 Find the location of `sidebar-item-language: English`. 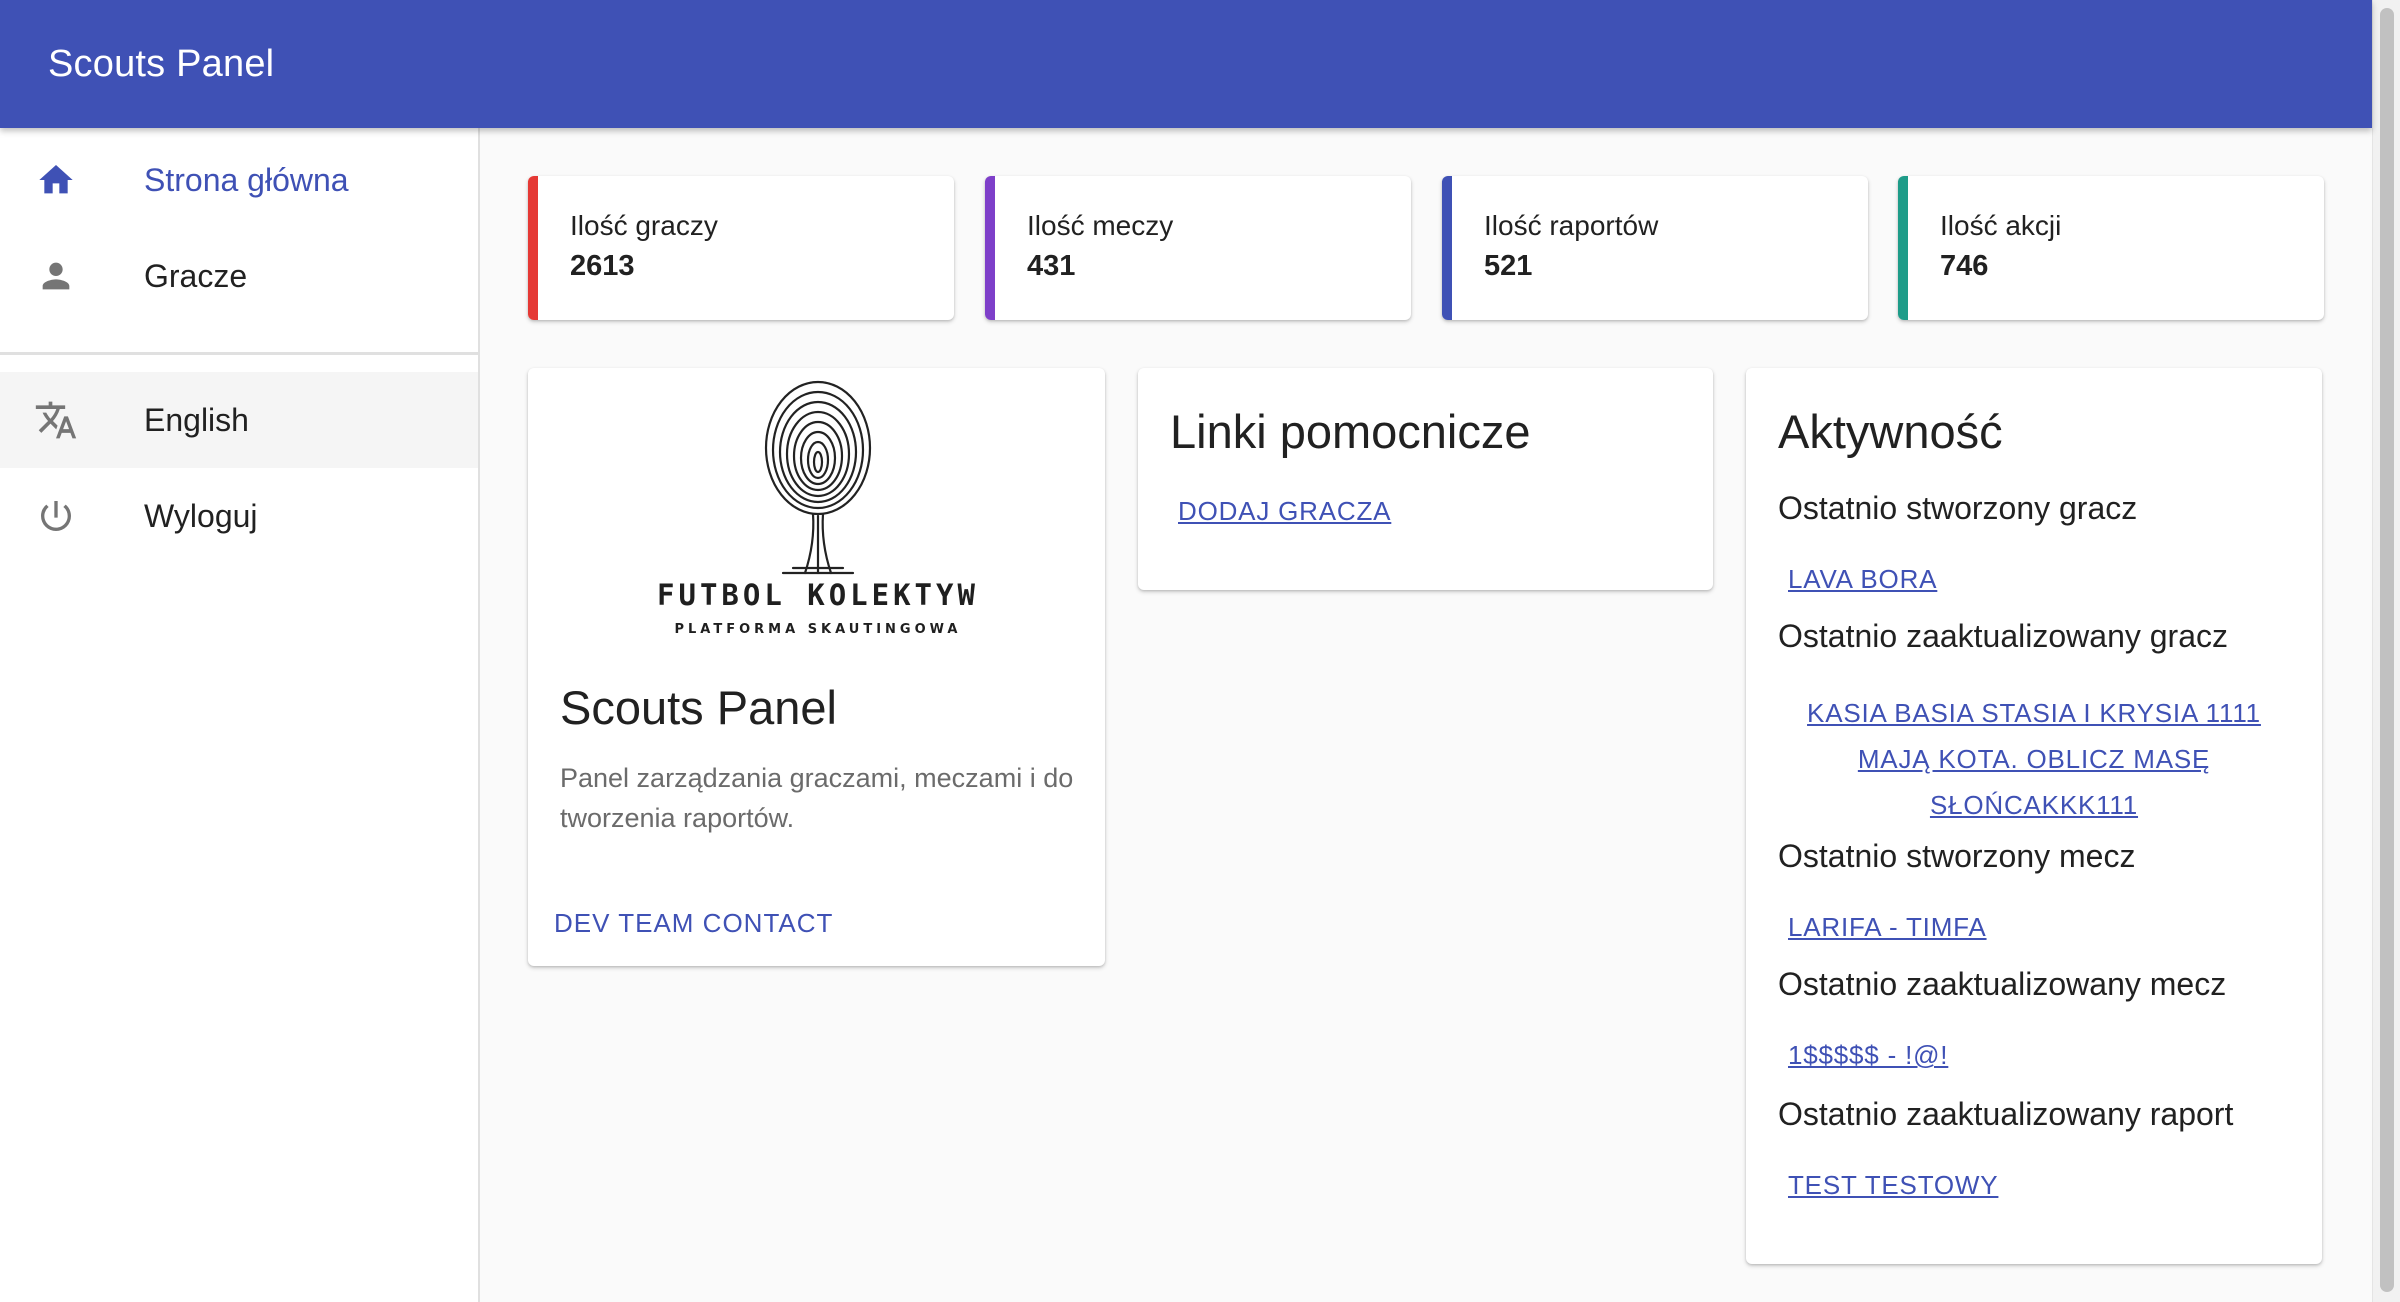

sidebar-item-language: English is located at coordinates (239, 420).